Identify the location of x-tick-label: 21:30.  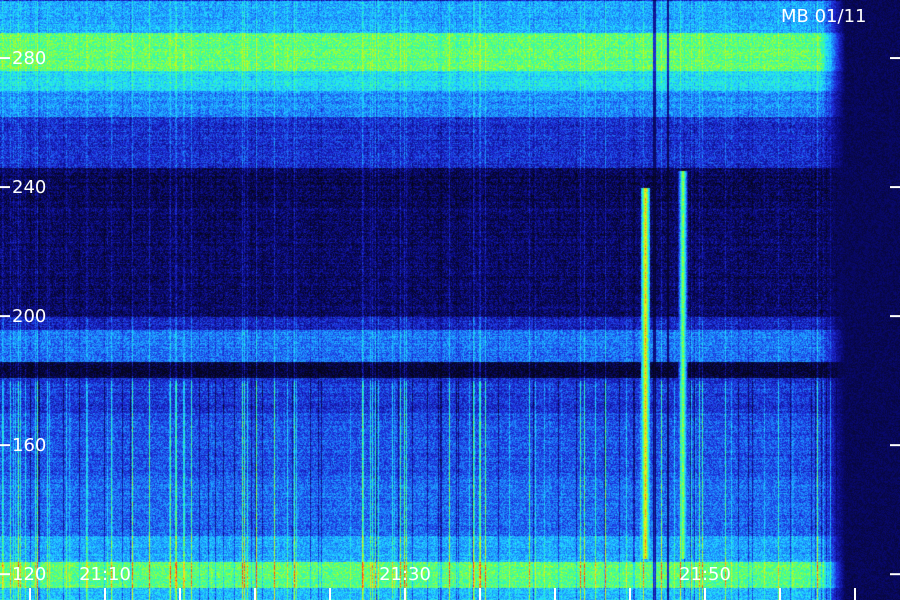
(405, 574).